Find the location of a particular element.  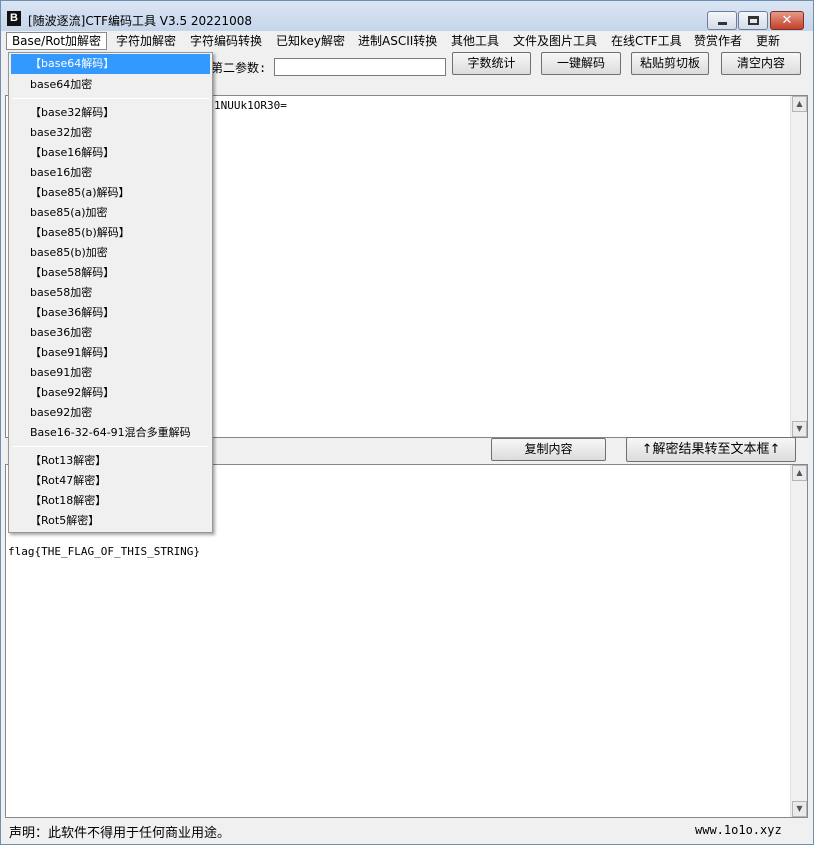

menu-item-base16-decode: 【base16解码】 is located at coordinates (110, 153).